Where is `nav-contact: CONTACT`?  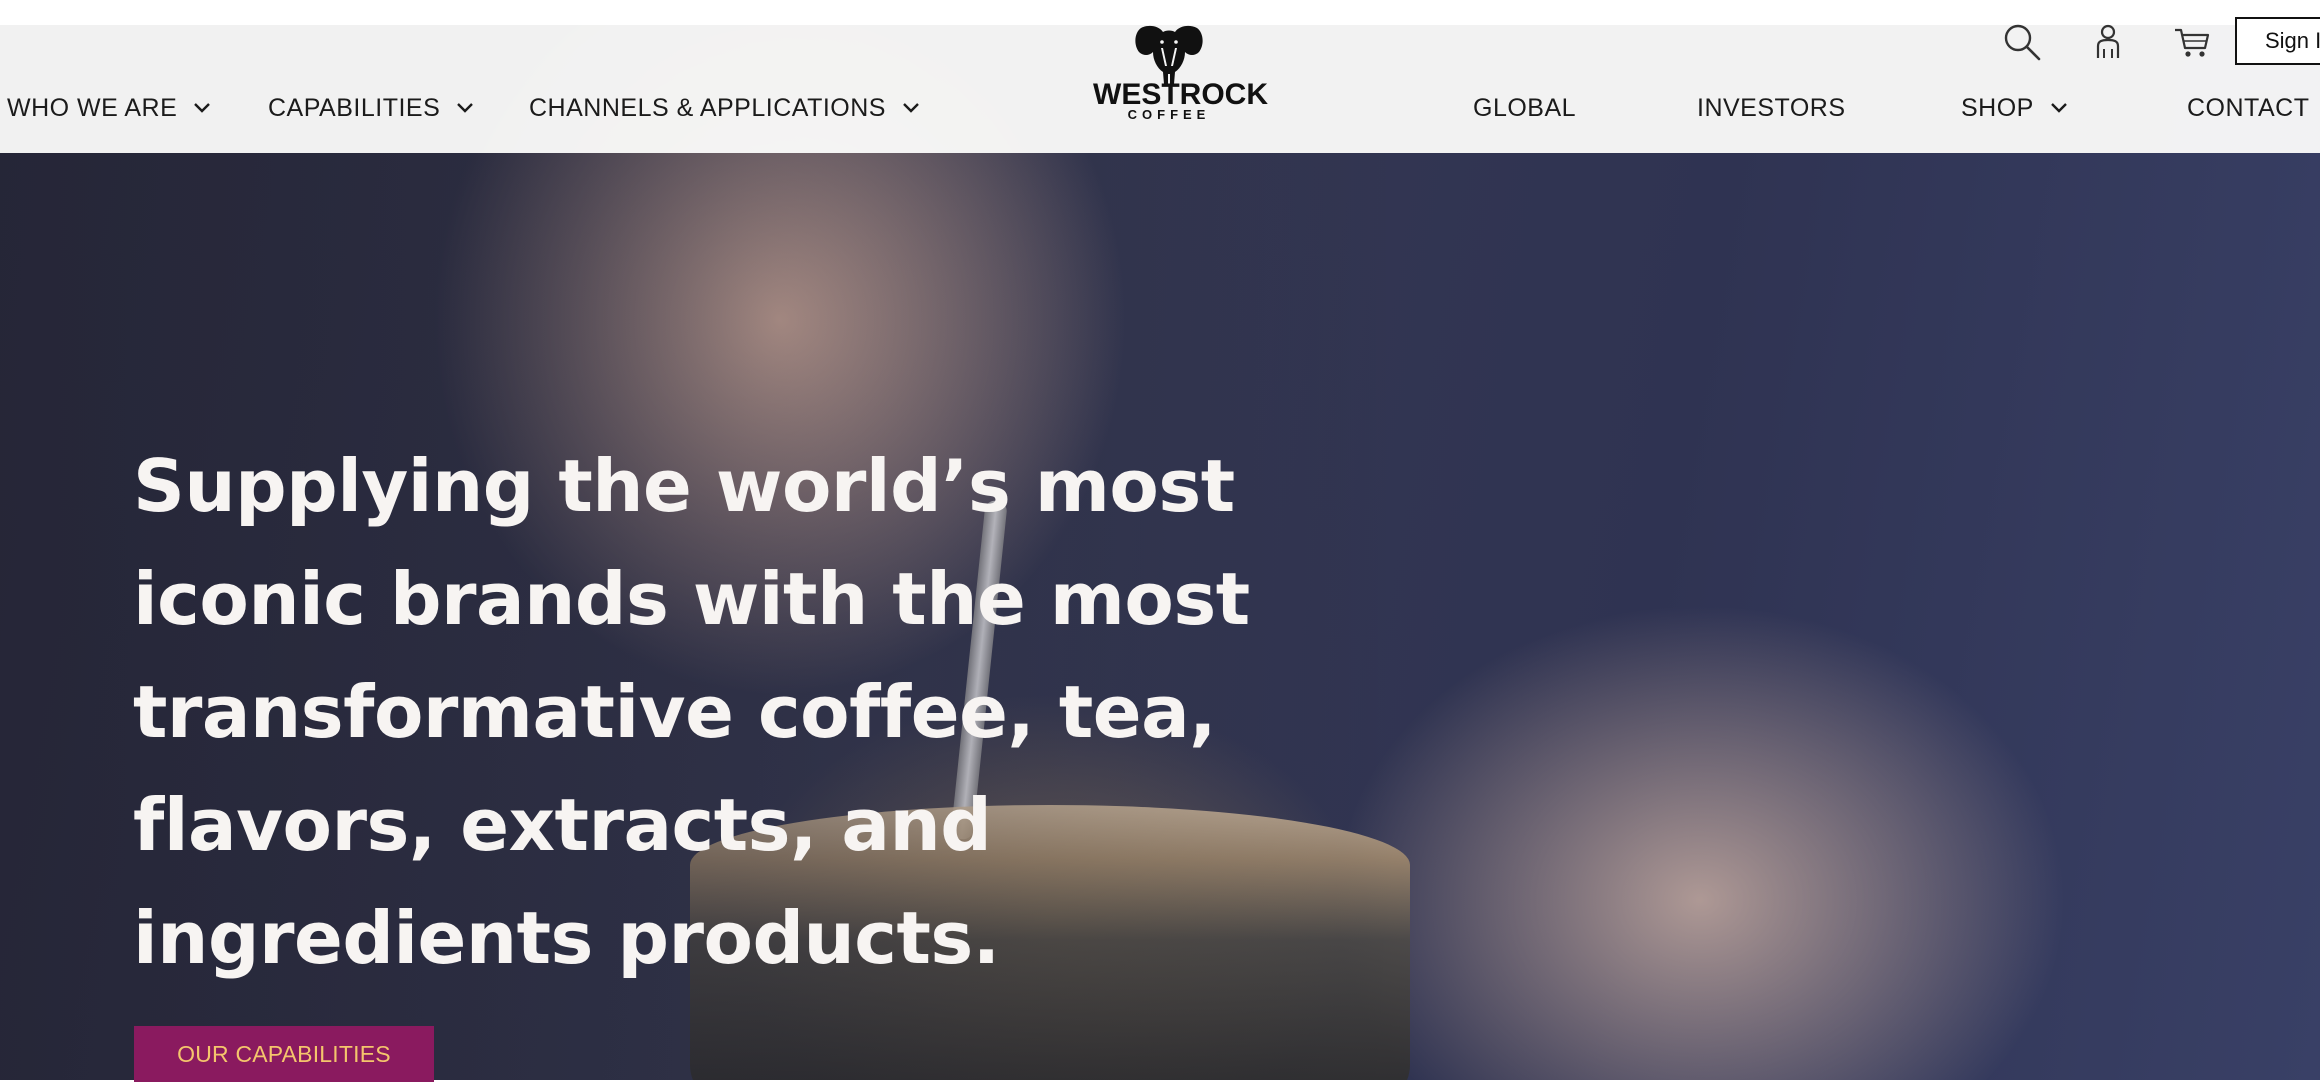
nav-contact: CONTACT is located at coordinates (2248, 108).